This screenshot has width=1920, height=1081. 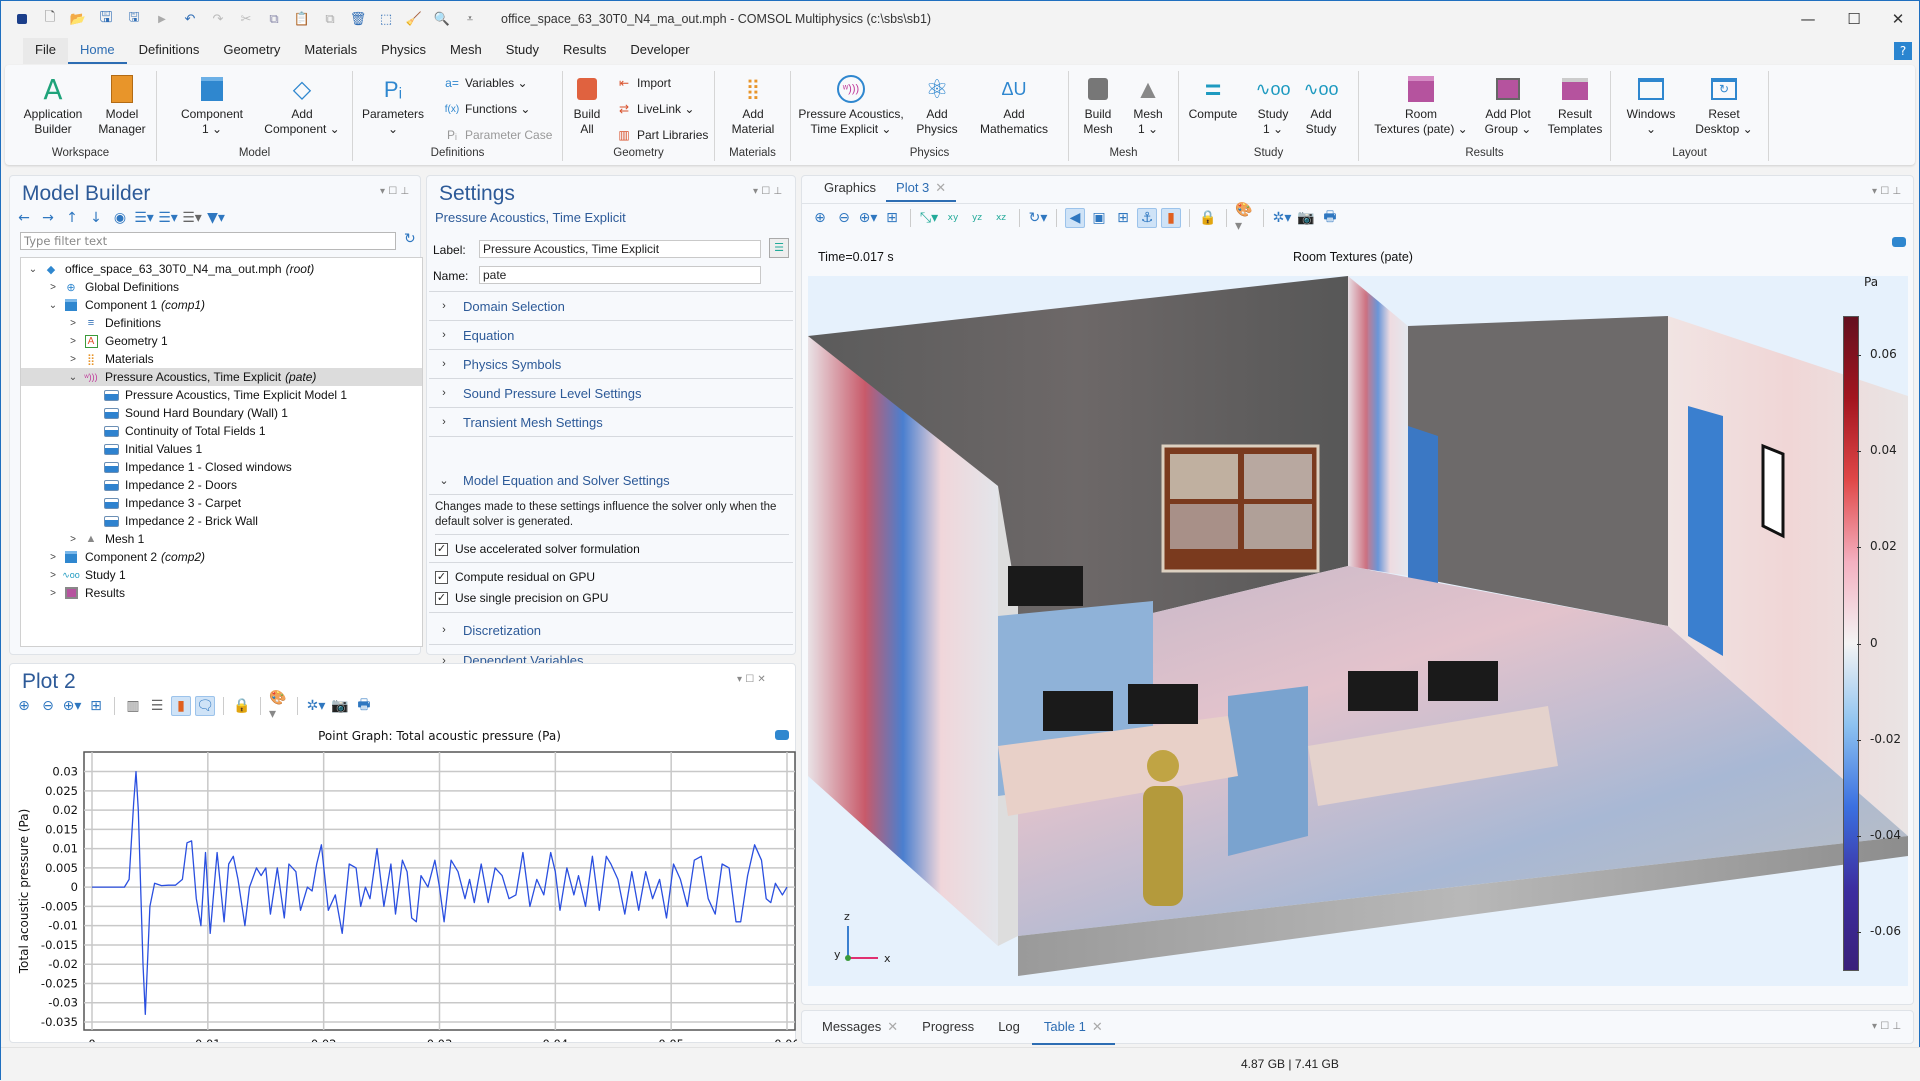 I want to click on scene-light-toggle-icon: ◀, so click(x=1075, y=218).